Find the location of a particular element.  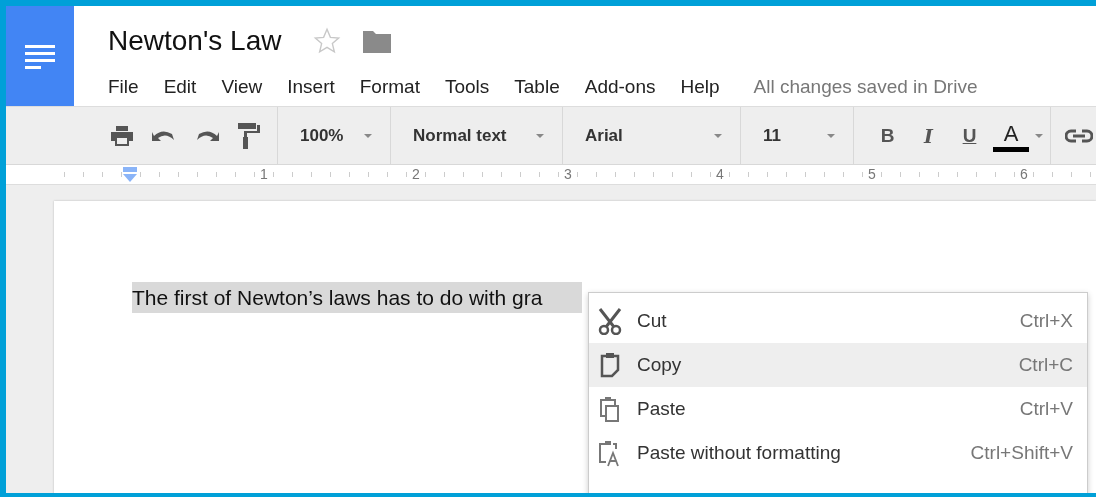

menu-item: View is located at coordinates (242, 87).